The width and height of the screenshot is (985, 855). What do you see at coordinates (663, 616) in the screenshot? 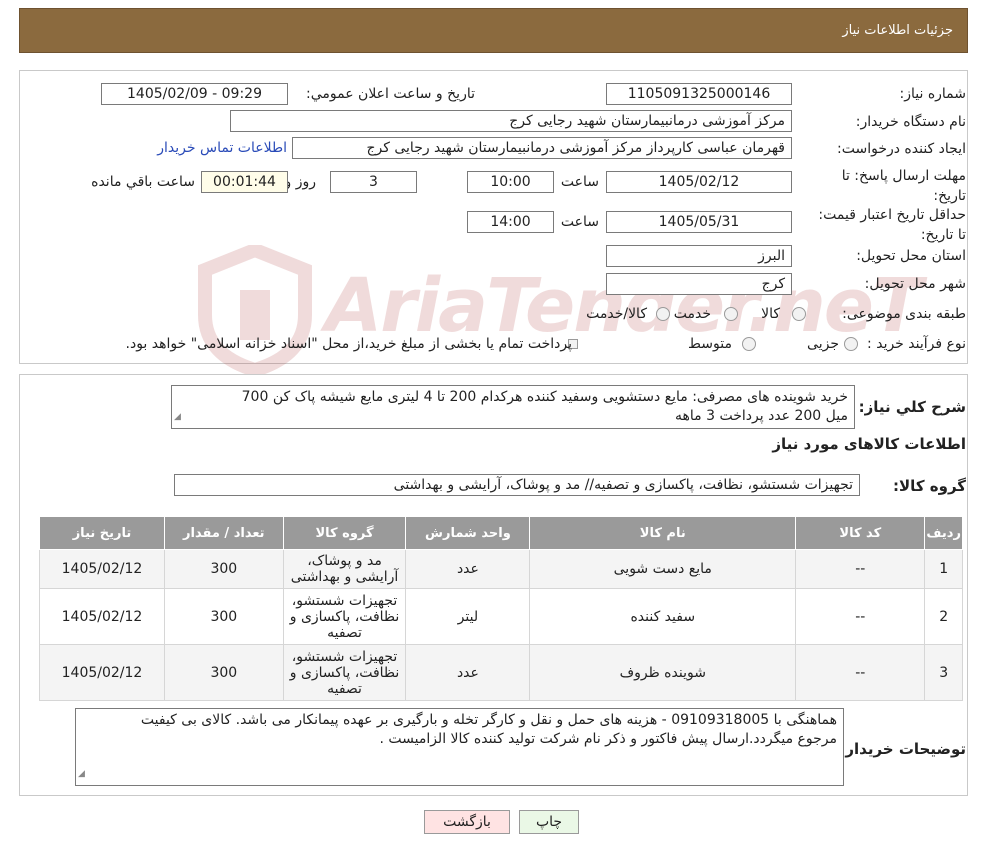
I see `cell-name: سفید کننده` at bounding box center [663, 616].